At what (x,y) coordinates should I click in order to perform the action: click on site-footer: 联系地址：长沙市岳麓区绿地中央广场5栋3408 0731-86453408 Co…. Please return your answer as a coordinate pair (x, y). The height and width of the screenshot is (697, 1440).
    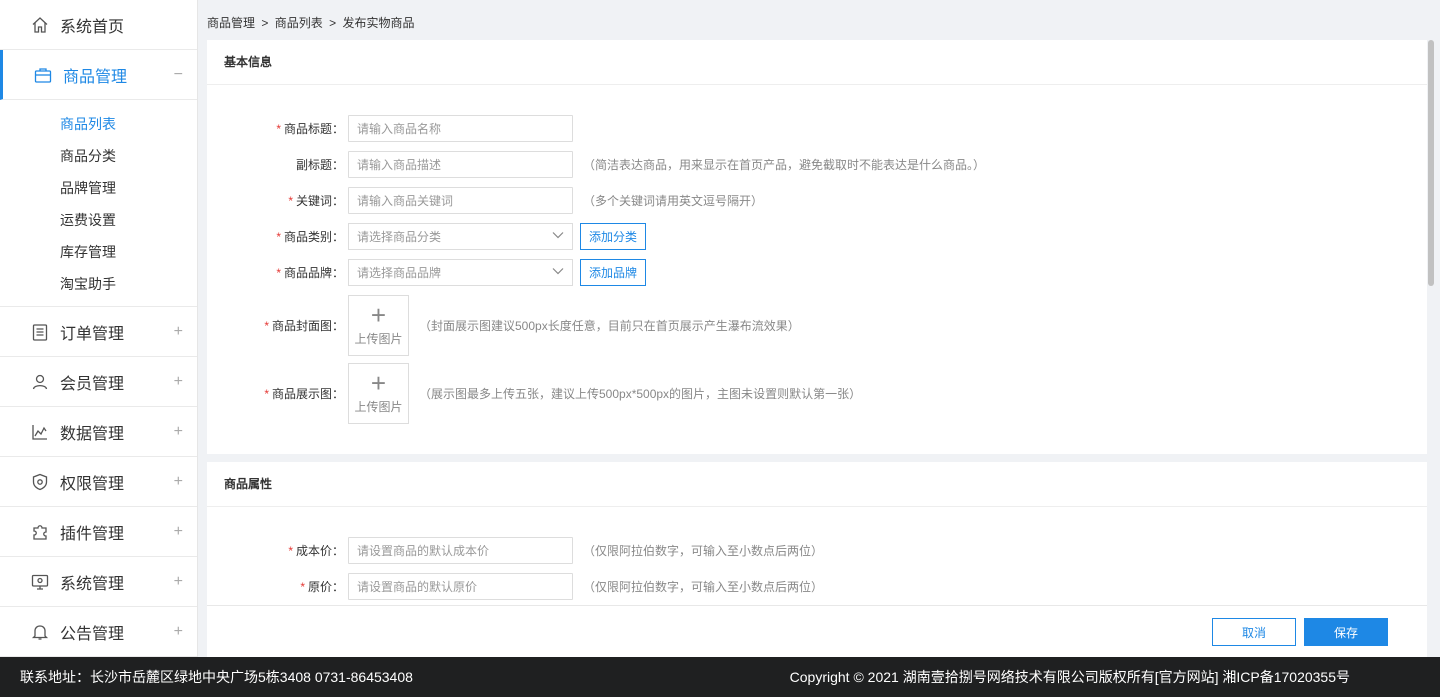
    Looking at the image, I should click on (720, 677).